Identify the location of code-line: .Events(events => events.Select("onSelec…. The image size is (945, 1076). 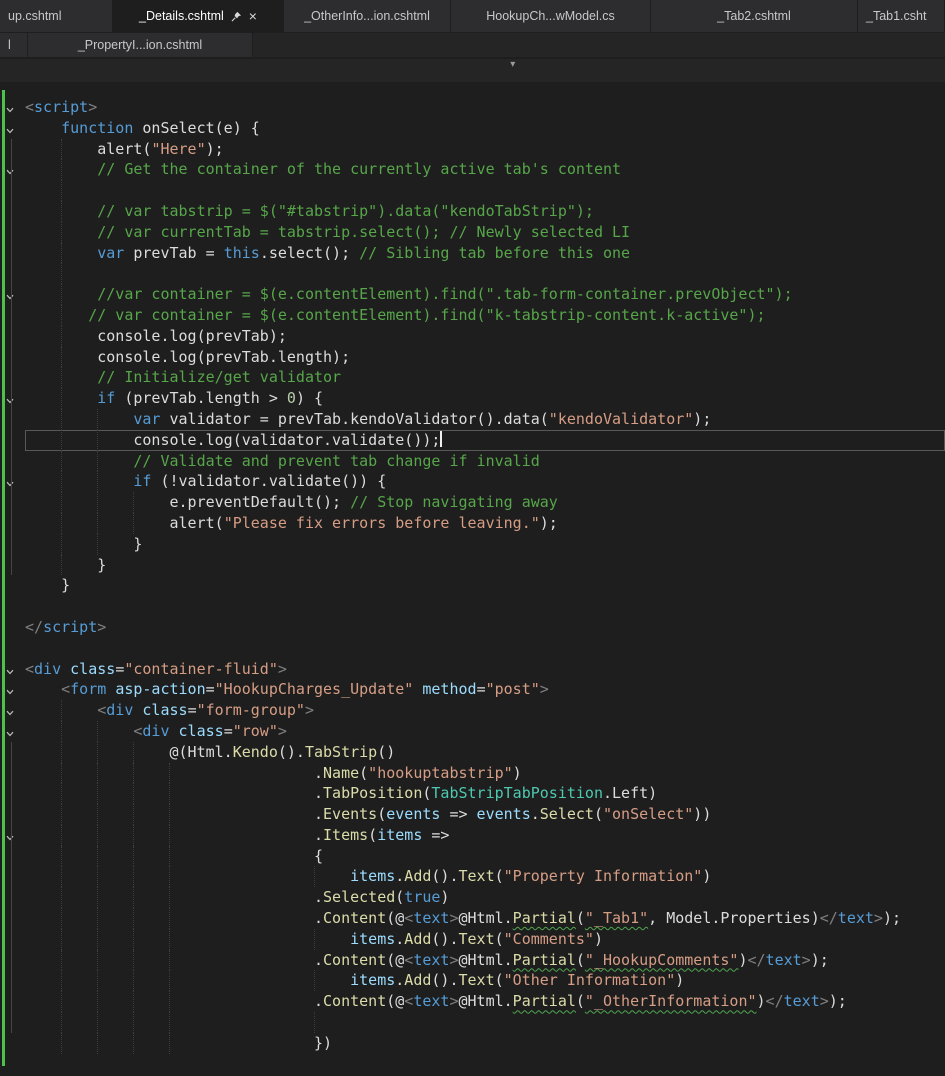
(472, 814).